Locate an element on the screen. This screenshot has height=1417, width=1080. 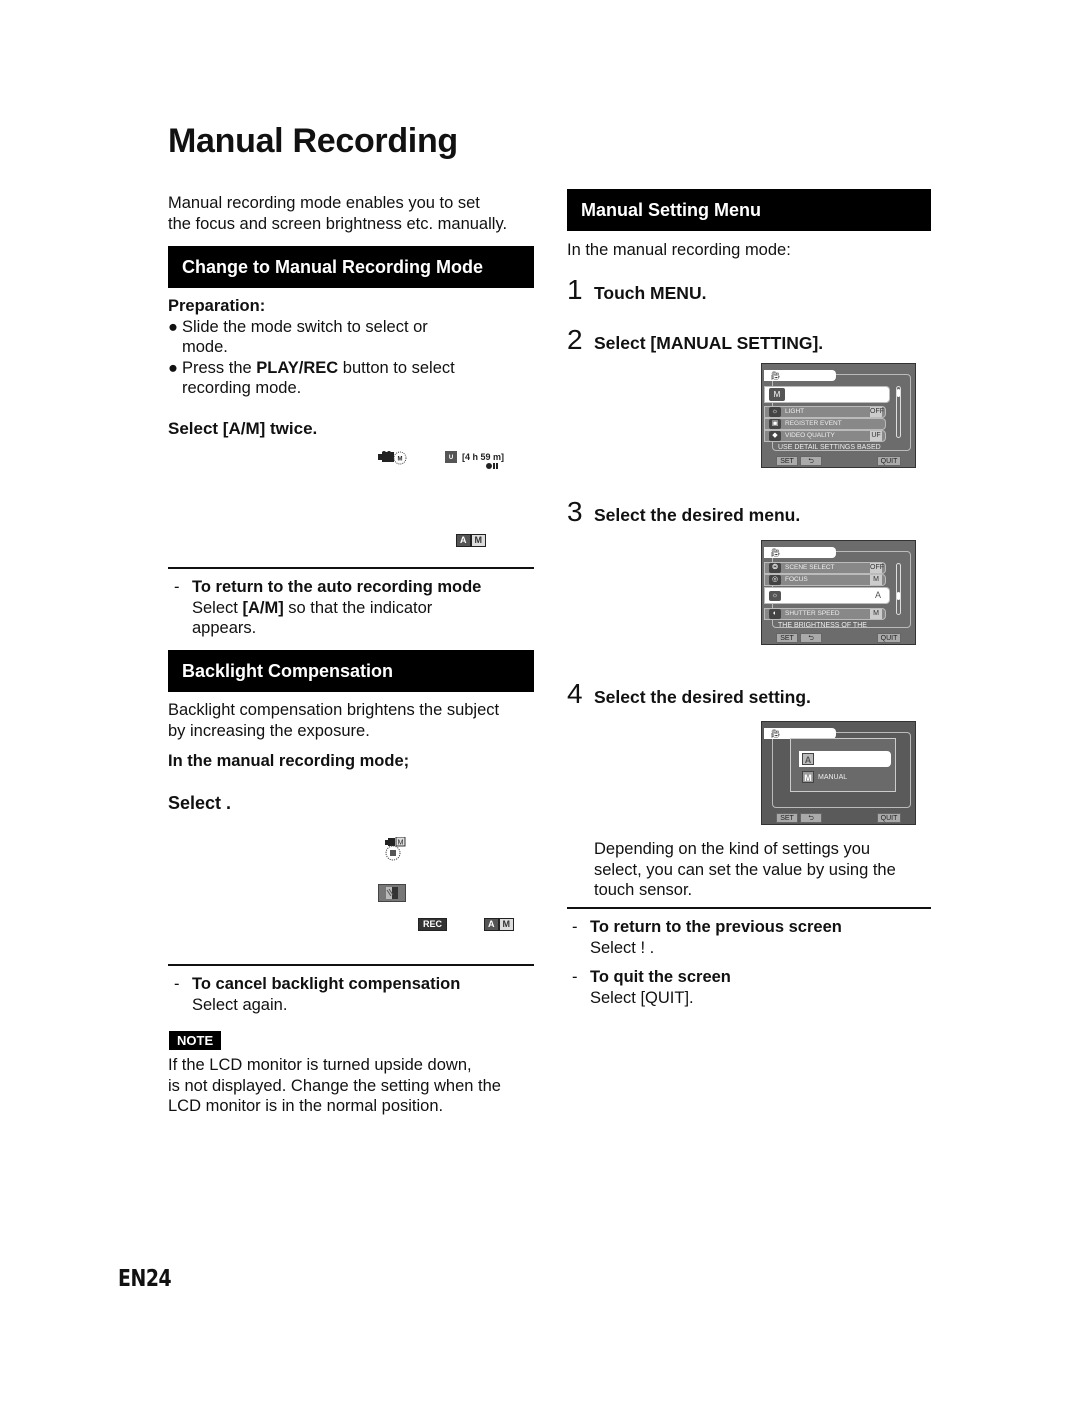
tip-text: Select is located at coordinates (217, 607).